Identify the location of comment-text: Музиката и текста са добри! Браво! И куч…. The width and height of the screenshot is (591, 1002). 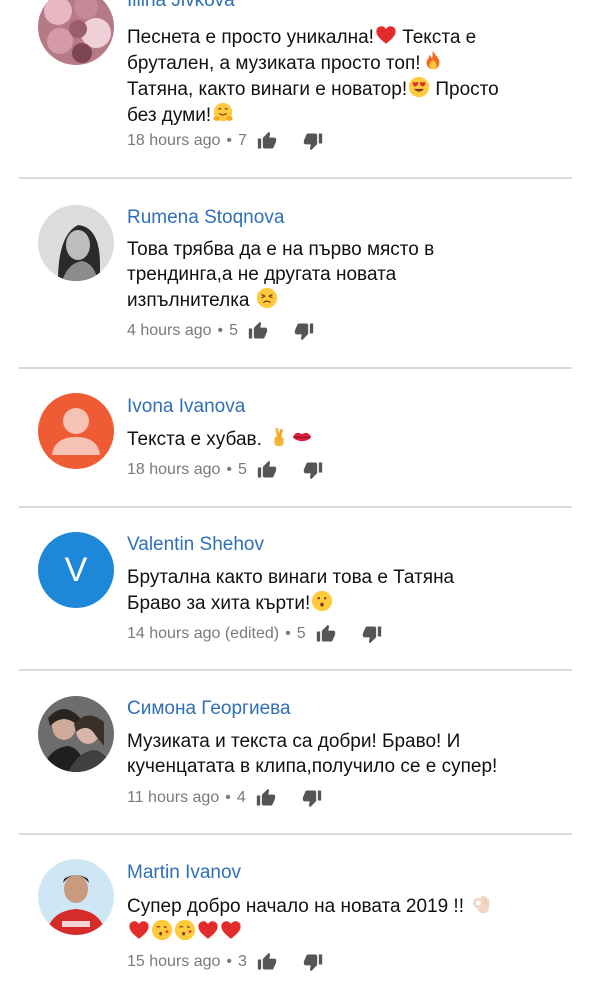
(312, 754).